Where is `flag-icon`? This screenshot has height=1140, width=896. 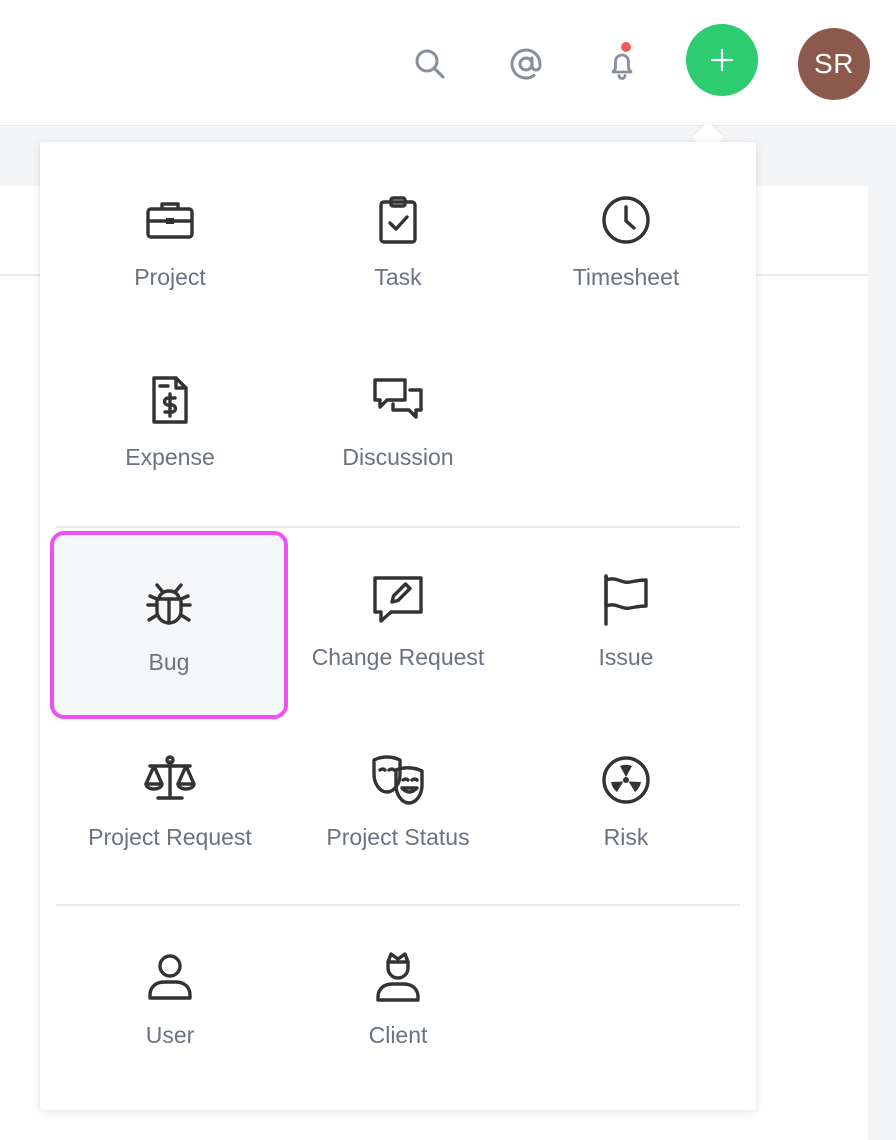
flag-icon is located at coordinates (626, 600).